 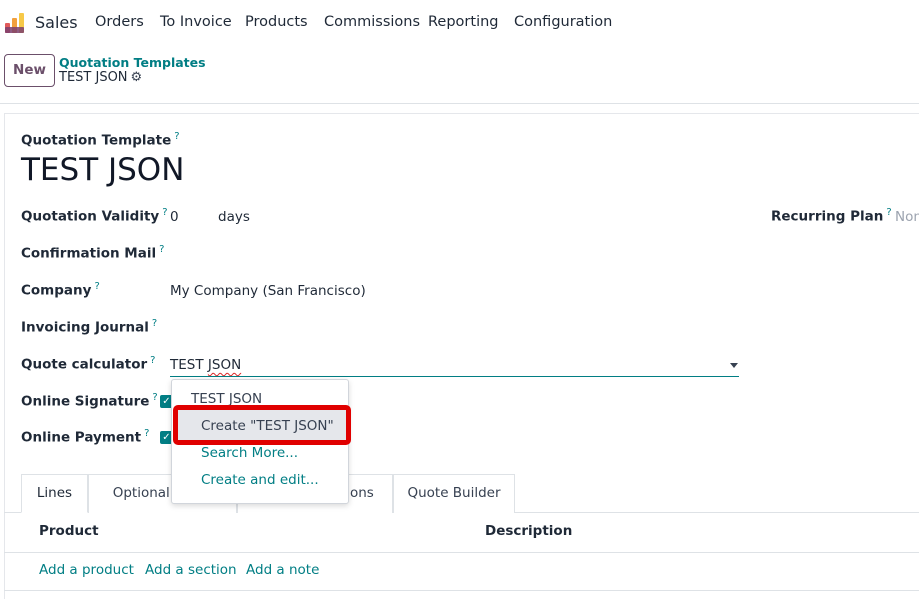 What do you see at coordinates (29, 70) in the screenshot?
I see `new-button: New` at bounding box center [29, 70].